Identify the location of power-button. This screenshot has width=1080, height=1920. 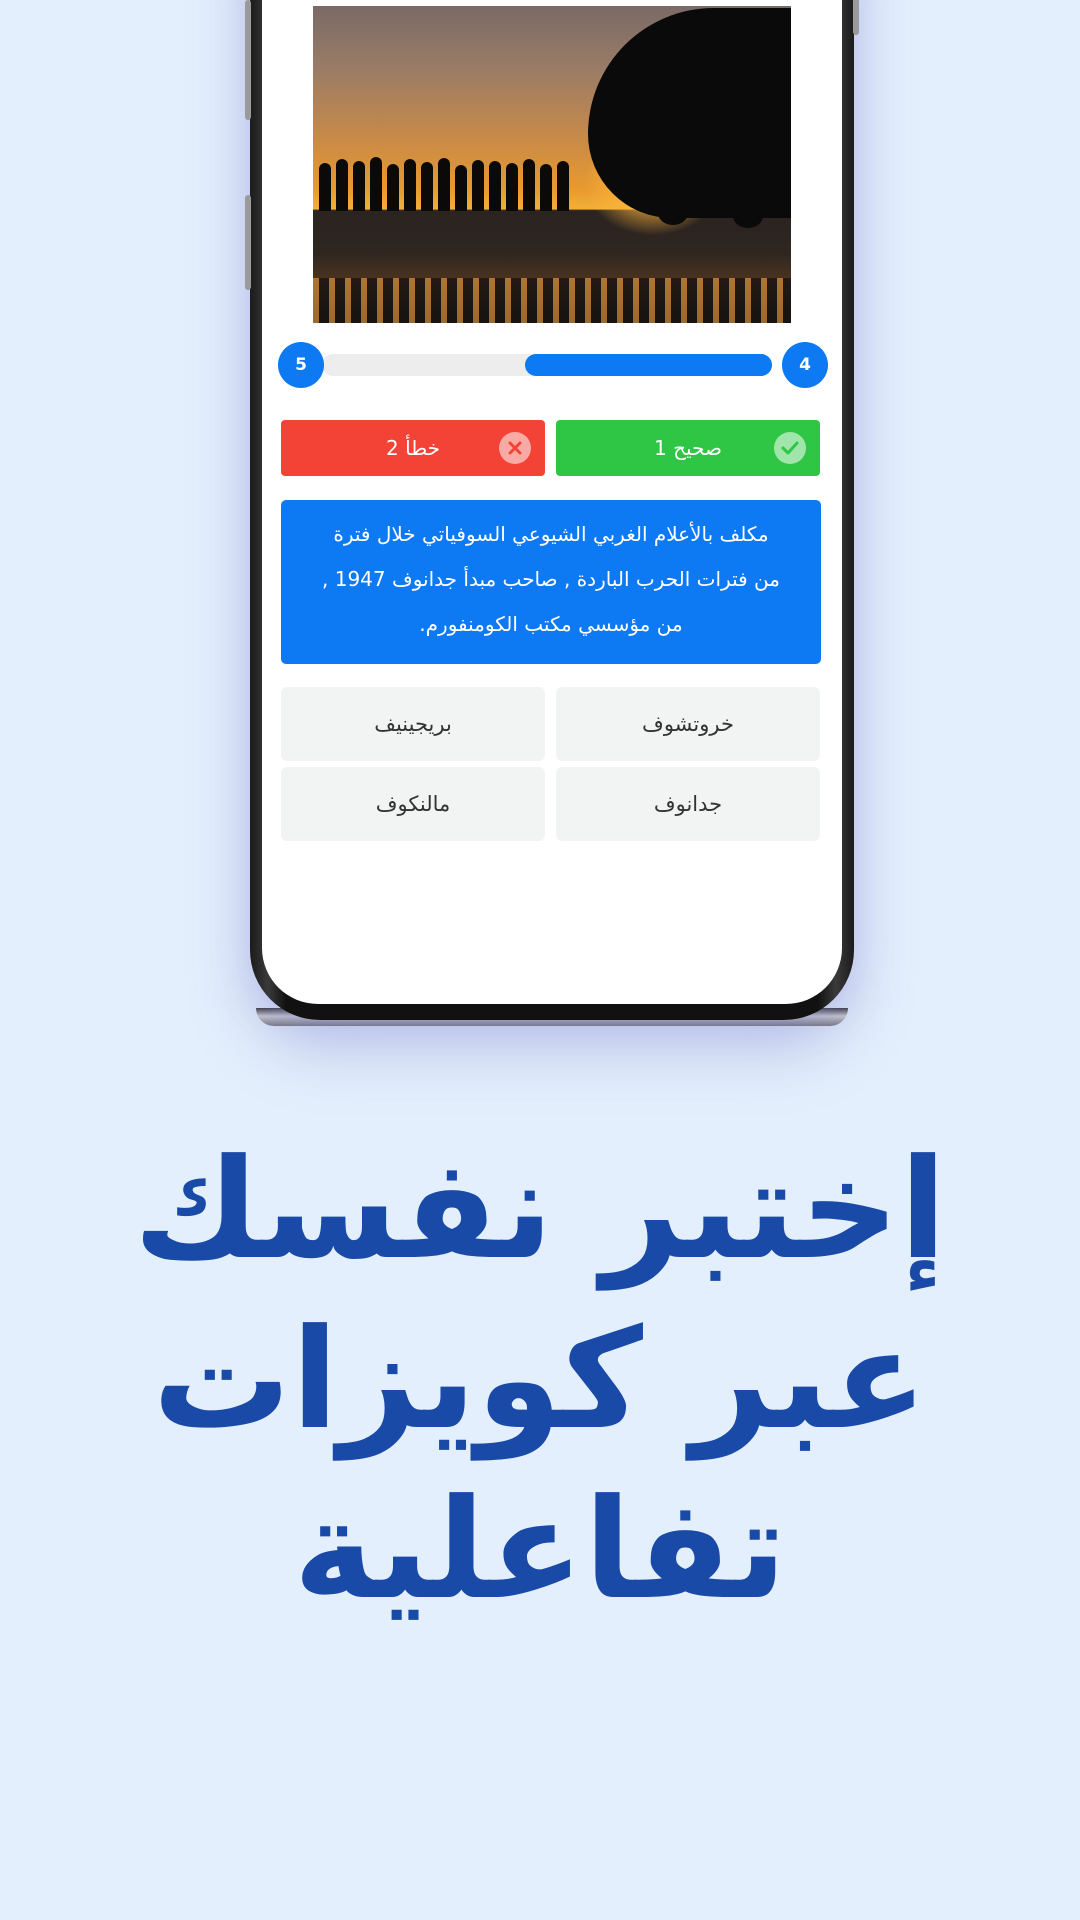
(856, 17).